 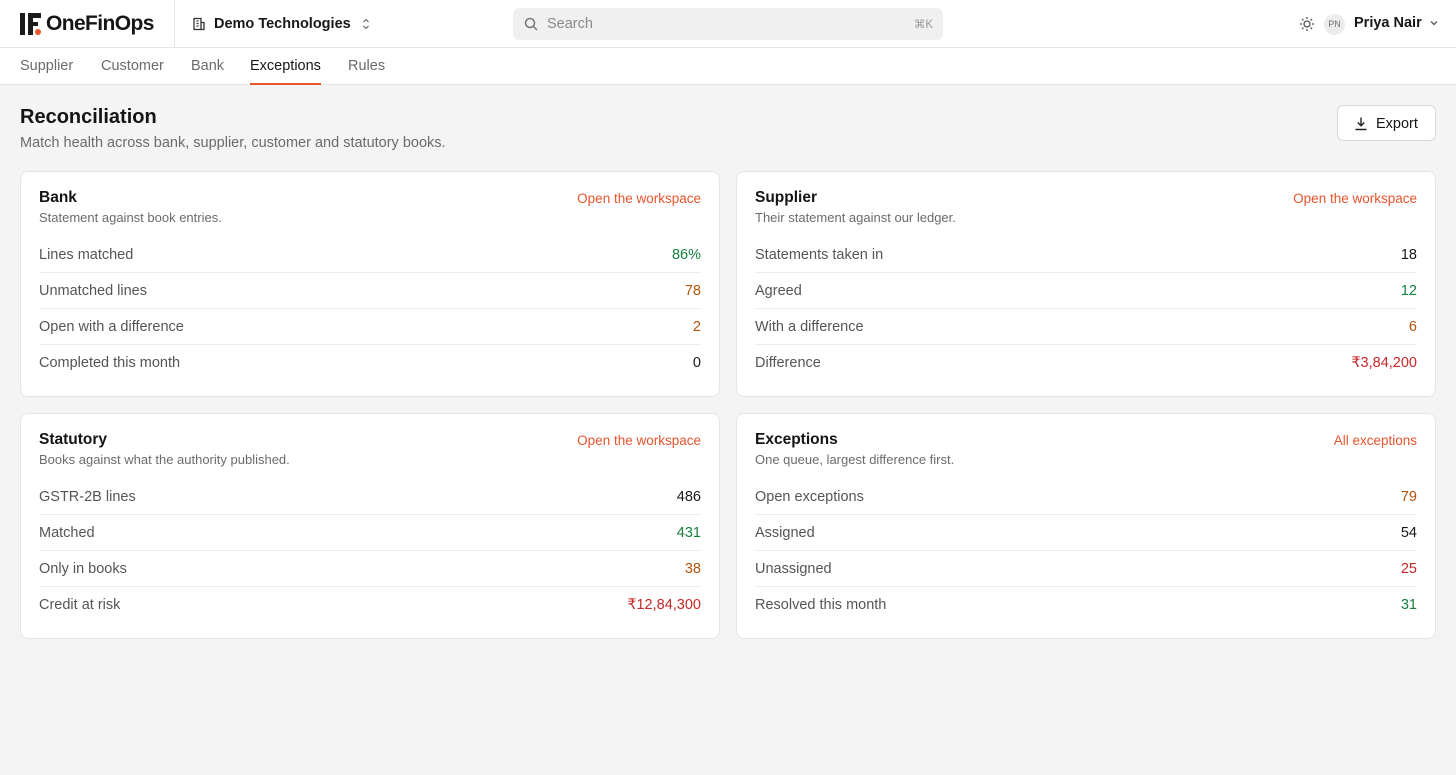 What do you see at coordinates (370, 255) in the screenshot?
I see `metric-row: Lines matched 86%` at bounding box center [370, 255].